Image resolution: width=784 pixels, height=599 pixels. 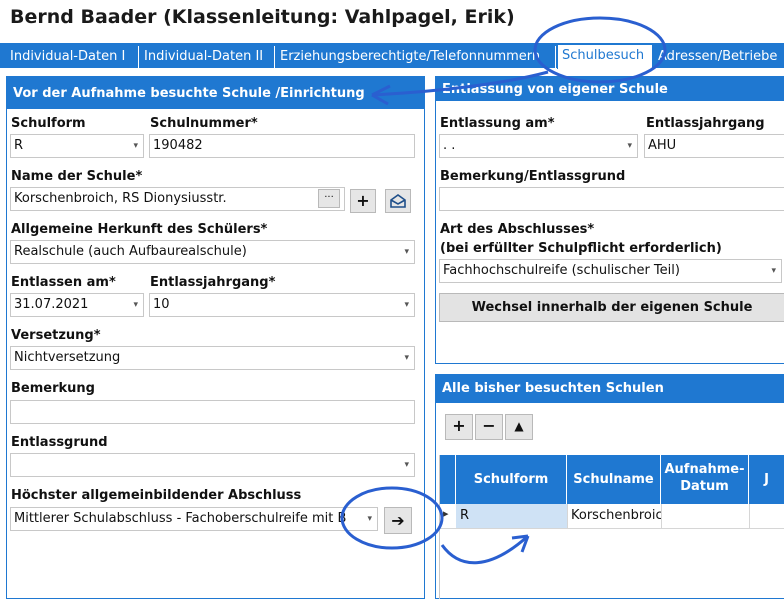 What do you see at coordinates (705, 479) in the screenshot?
I see `col-aufnahme-header: Aufnahme-Datum` at bounding box center [705, 479].